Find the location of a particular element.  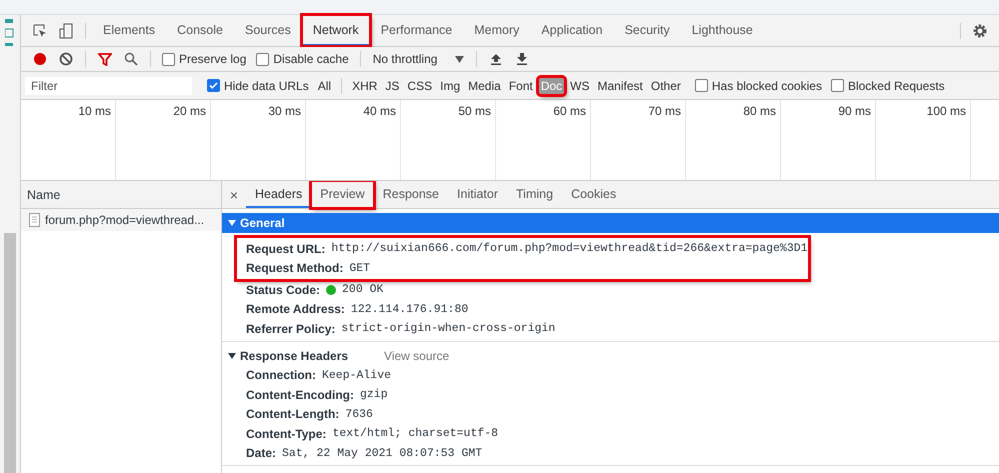

type-filter-button: XHR is located at coordinates (364, 85).